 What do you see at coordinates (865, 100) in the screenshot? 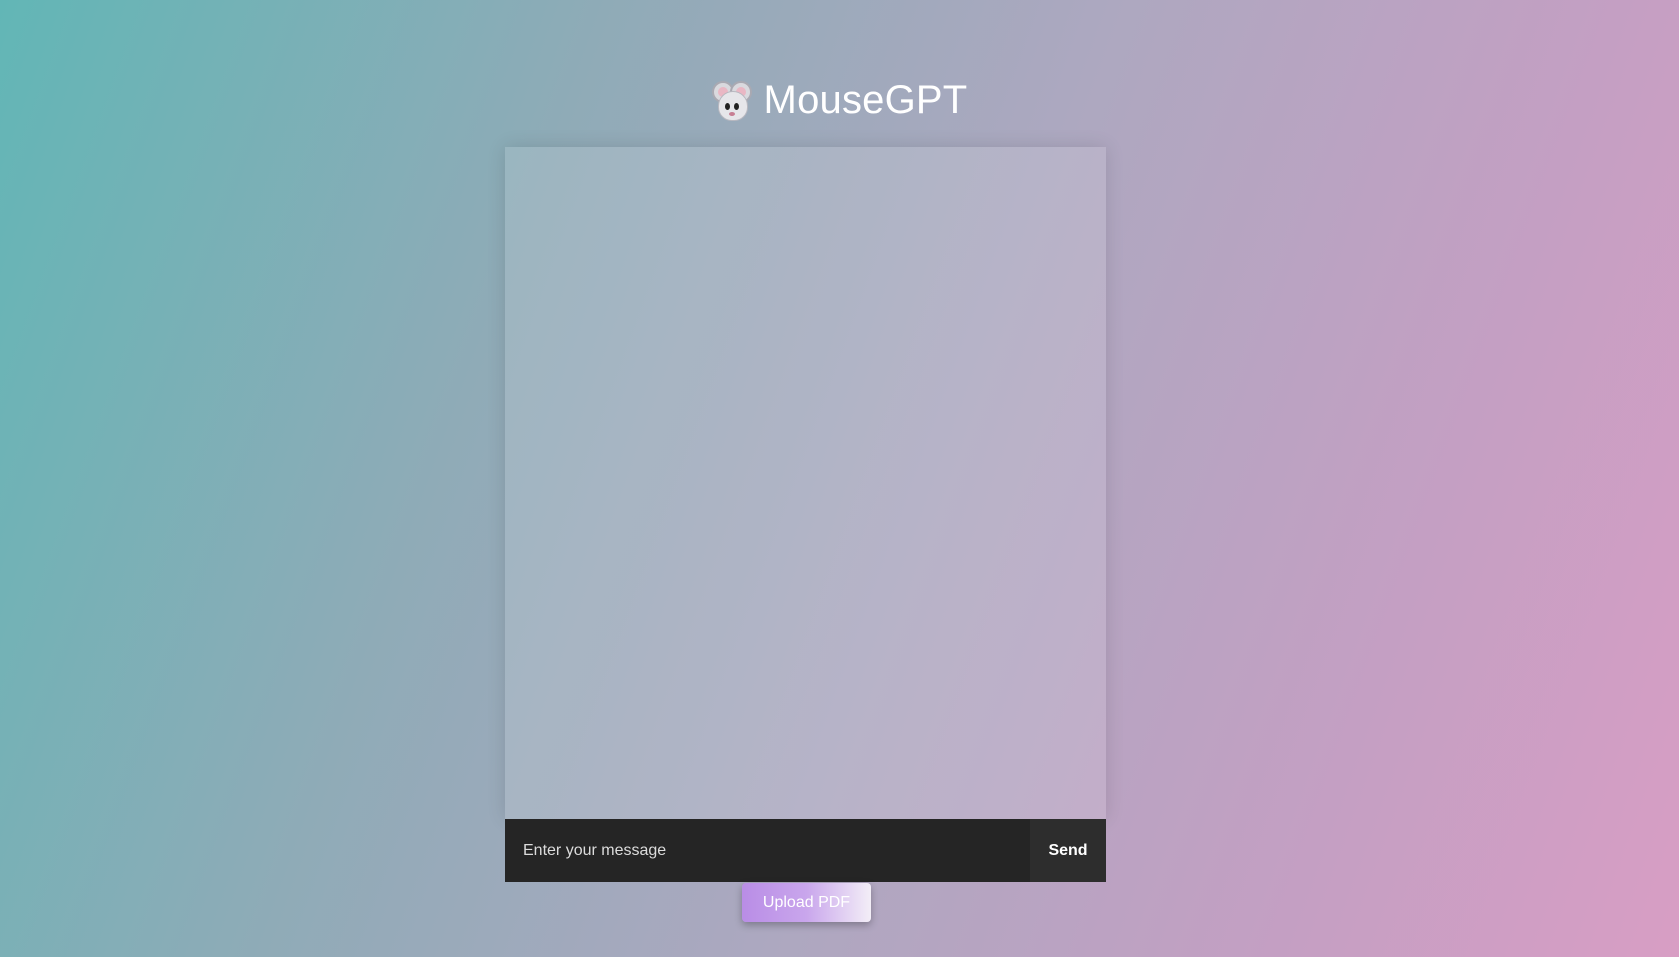
I see `page-title: MouseGPT` at bounding box center [865, 100].